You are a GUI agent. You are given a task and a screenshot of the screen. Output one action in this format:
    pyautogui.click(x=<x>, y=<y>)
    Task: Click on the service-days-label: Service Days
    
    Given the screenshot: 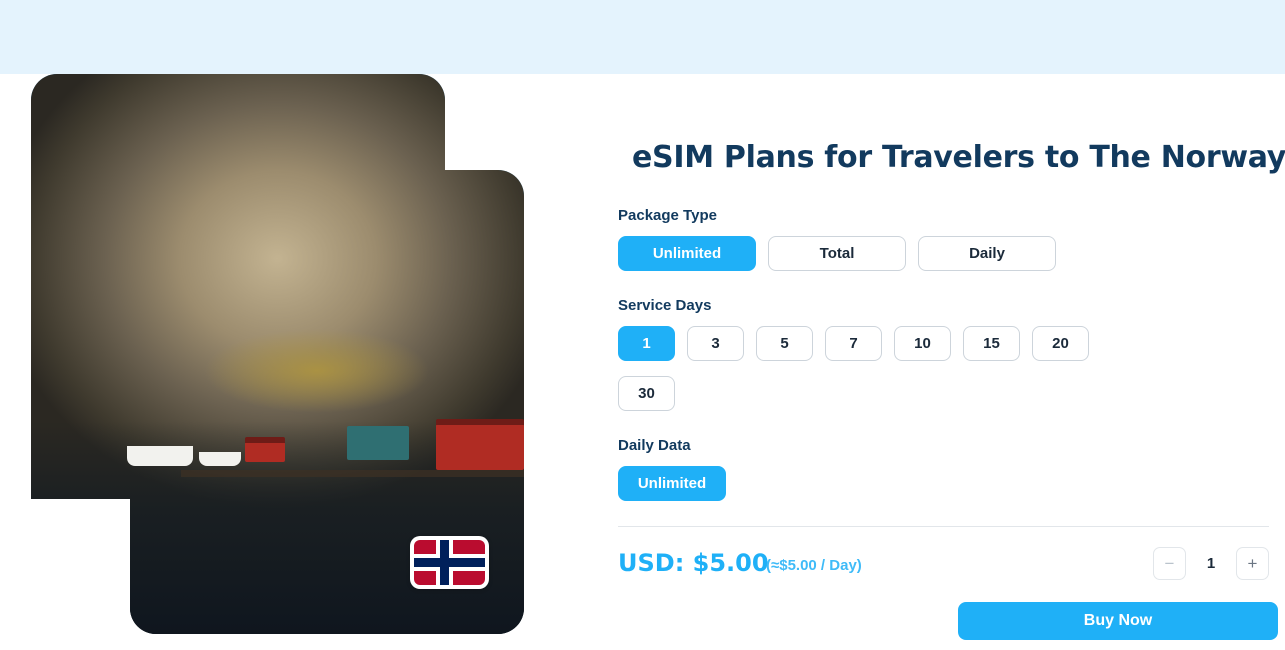 What is the action you would take?
    pyautogui.click(x=665, y=305)
    